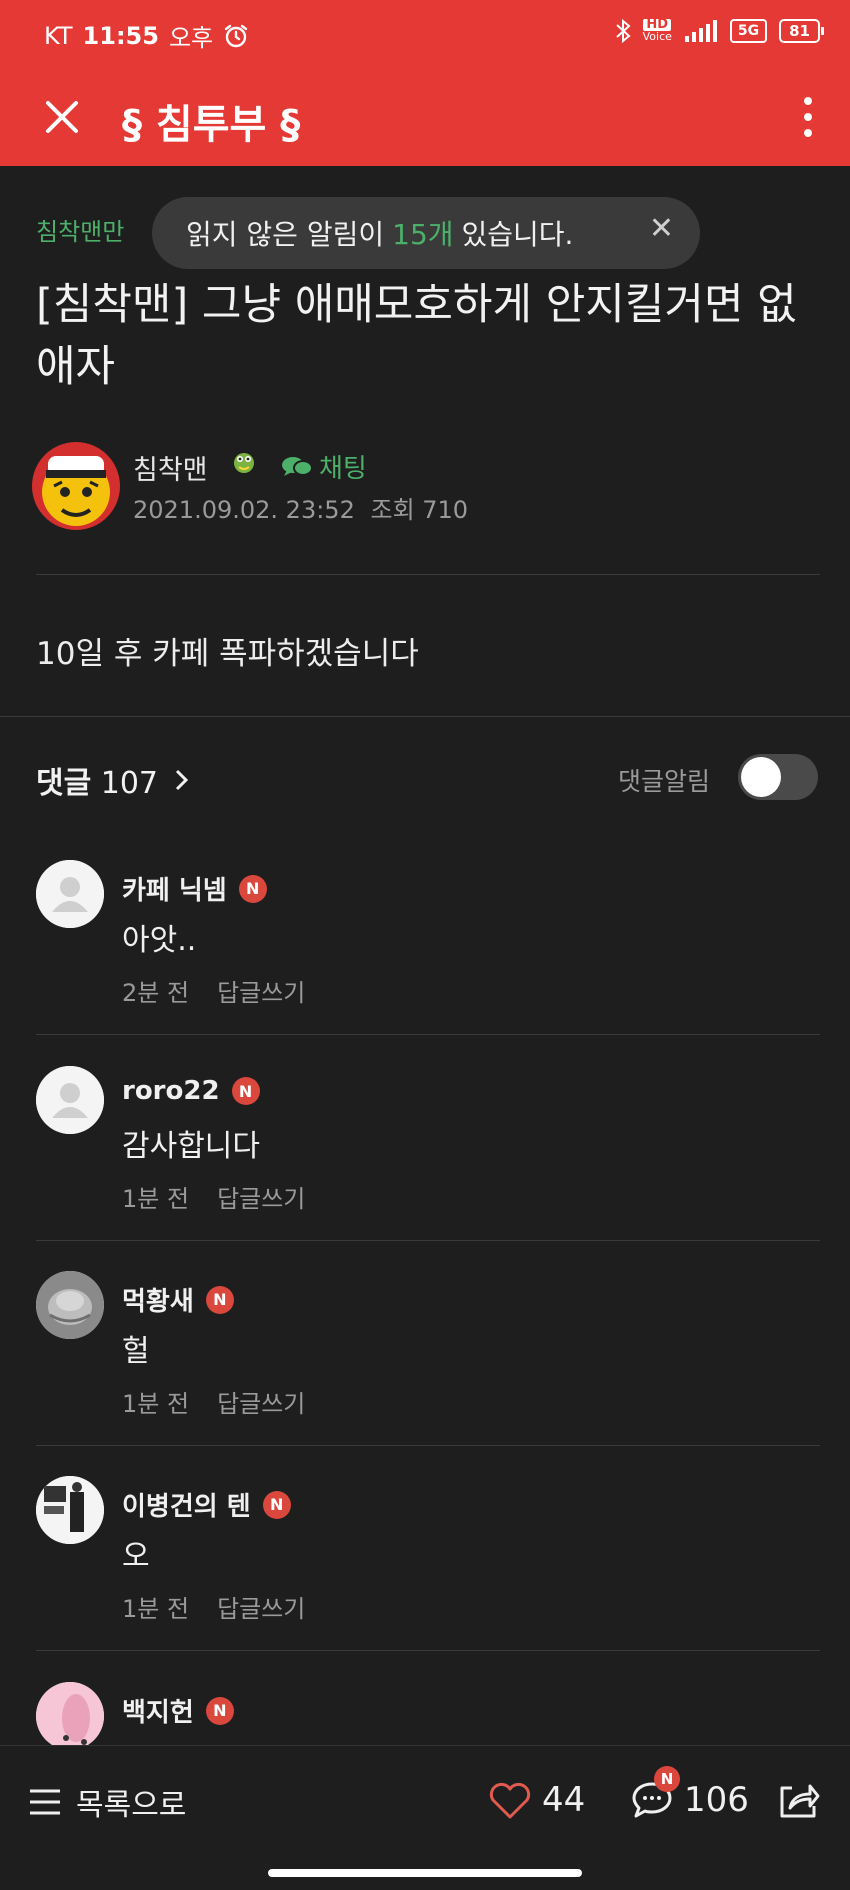 This screenshot has height=1890, width=850. Describe the element at coordinates (136, 1556) in the screenshot. I see `comment-text: 오` at that location.